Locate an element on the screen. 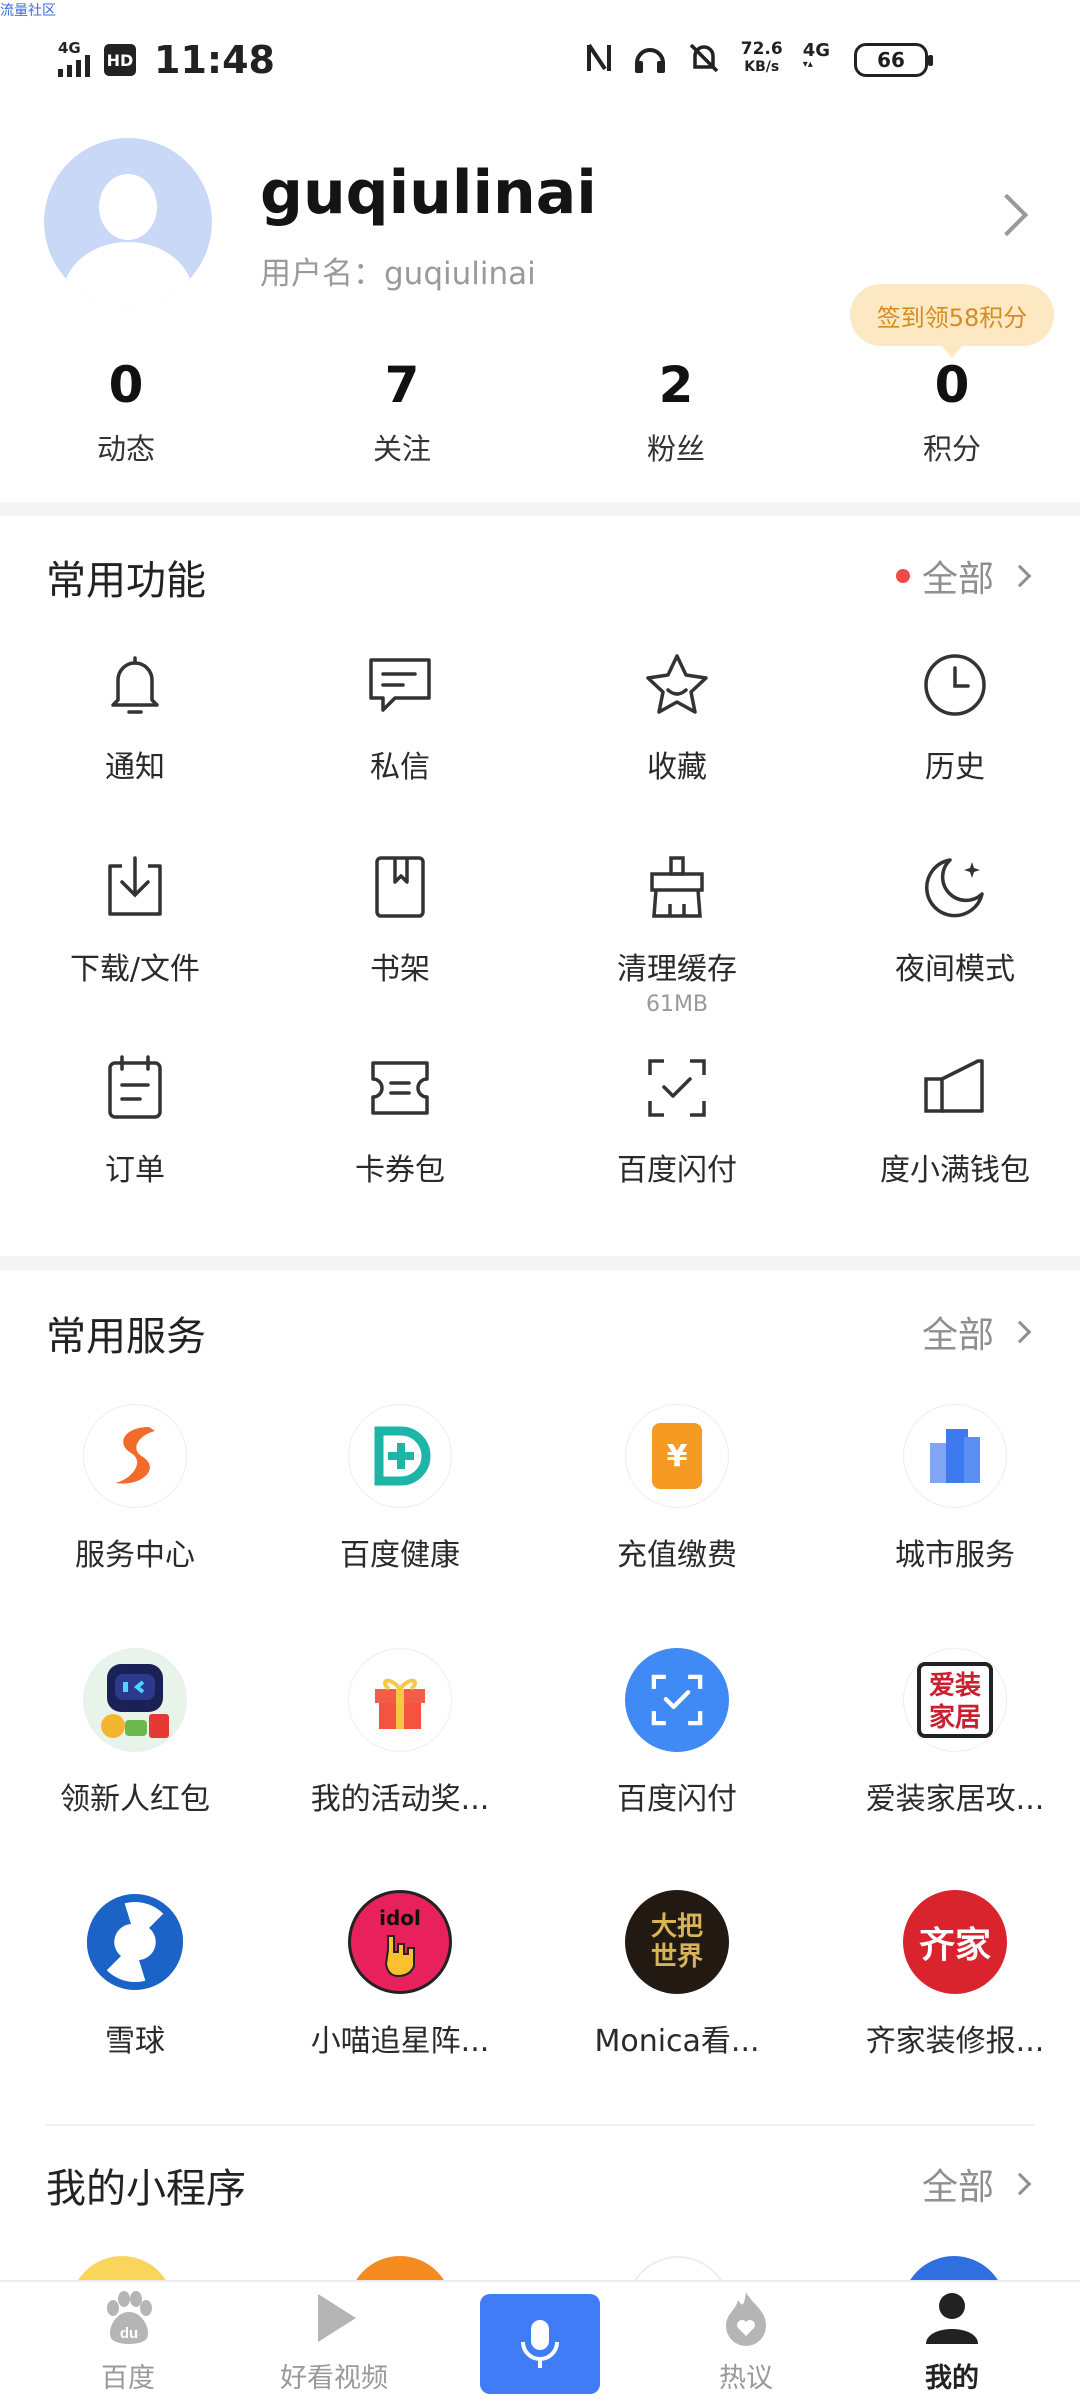 This screenshot has height=2408, width=1080. baidu-paw-icon: du is located at coordinates (129, 2317).